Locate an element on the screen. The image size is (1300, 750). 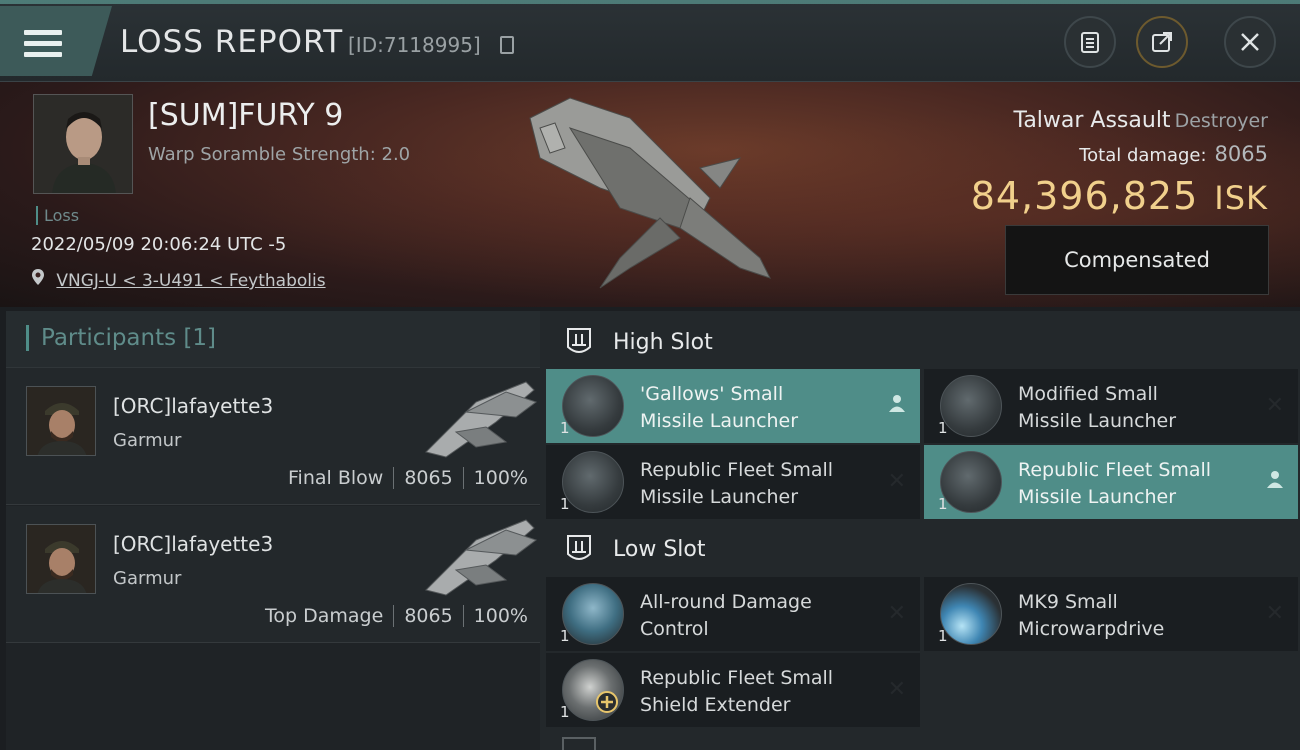
participants-label: Participants is located at coordinates (108, 338).